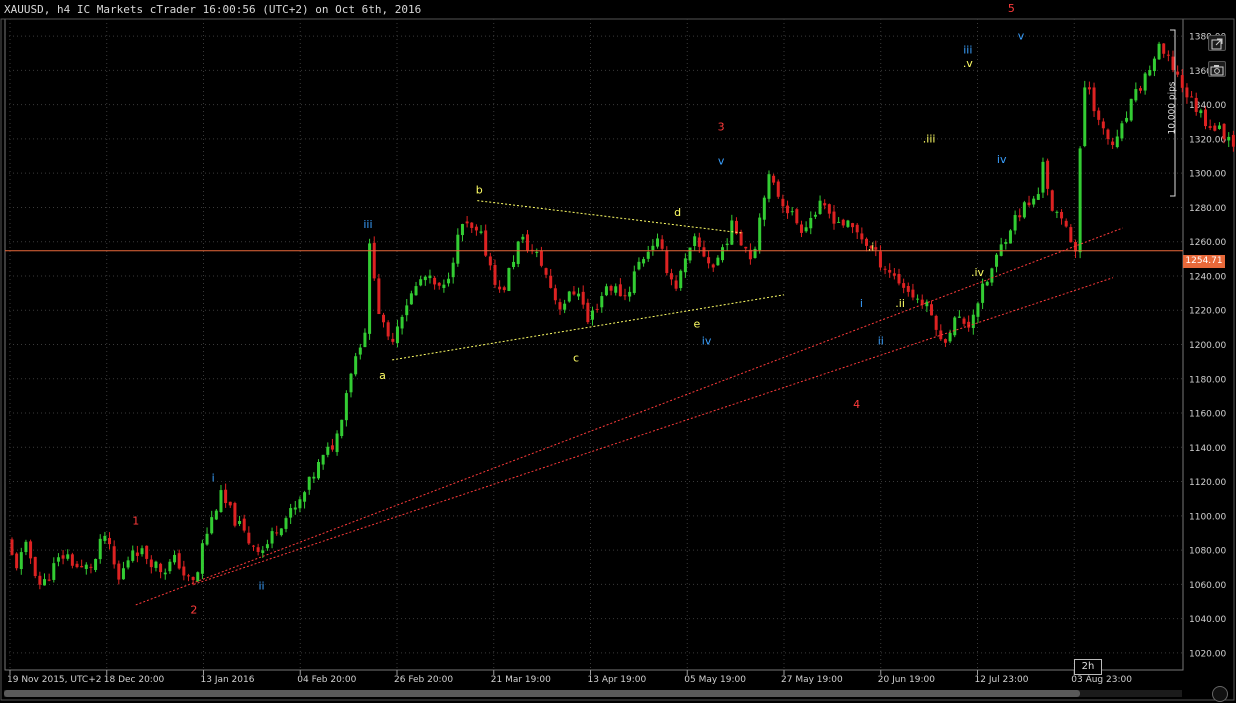 The width and height of the screenshot is (1236, 703). I want to click on screenshot-button, so click(1217, 69).